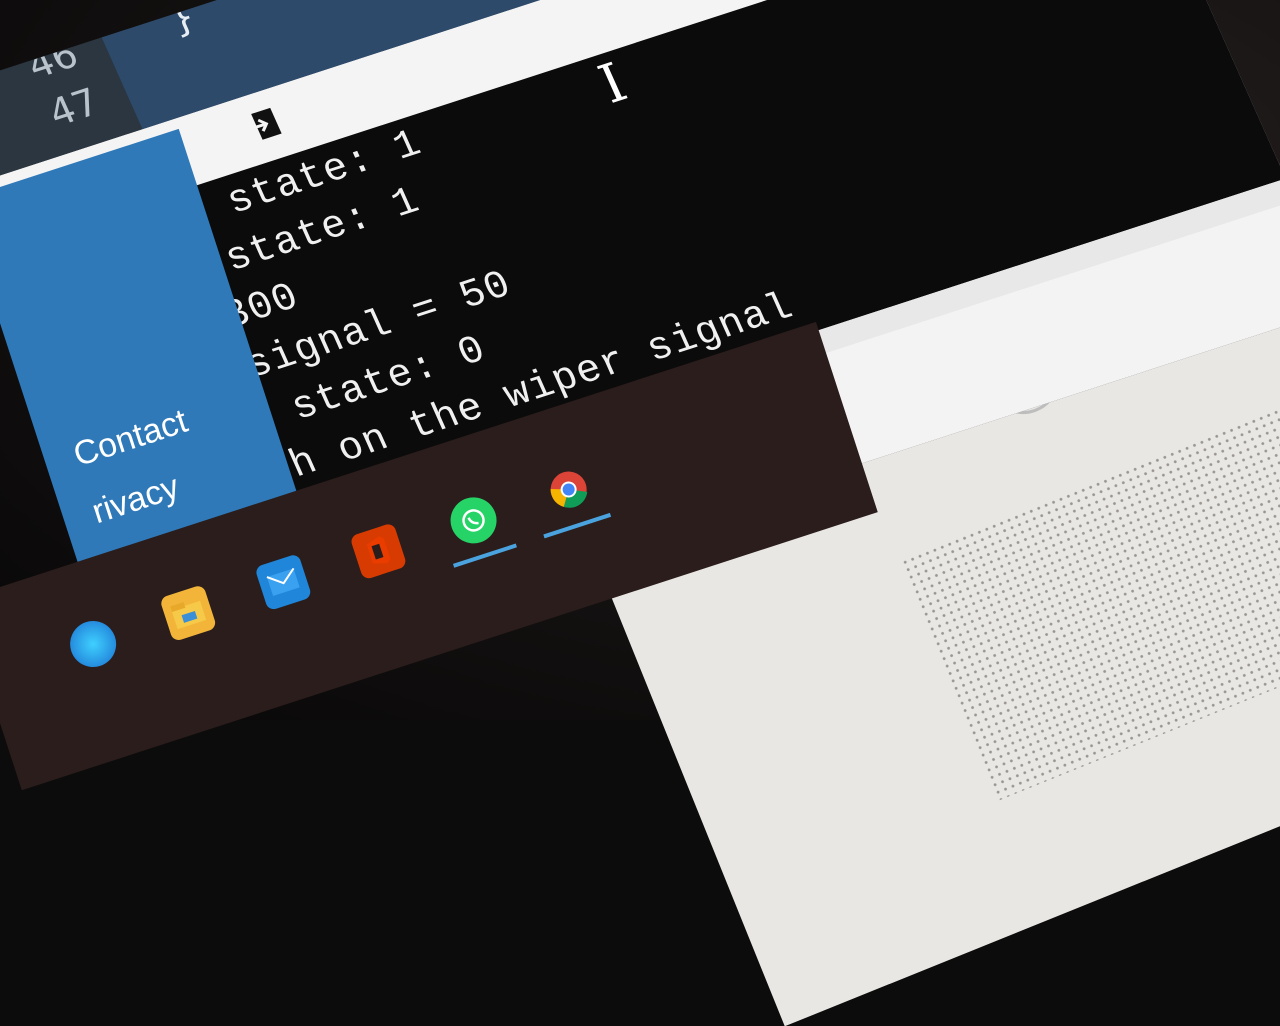  Describe the element at coordinates (484, 555) in the screenshot. I see `whatsapp-active-indicator` at that location.